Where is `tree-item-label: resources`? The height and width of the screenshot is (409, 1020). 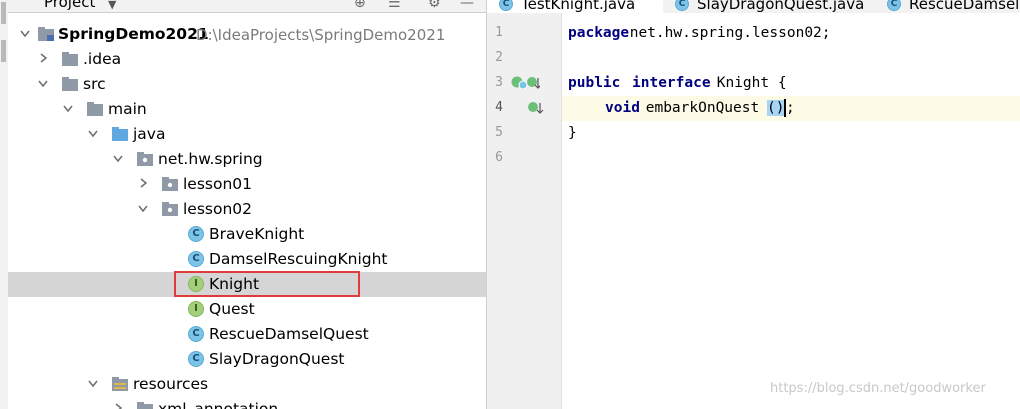 tree-item-label: resources is located at coordinates (171, 384).